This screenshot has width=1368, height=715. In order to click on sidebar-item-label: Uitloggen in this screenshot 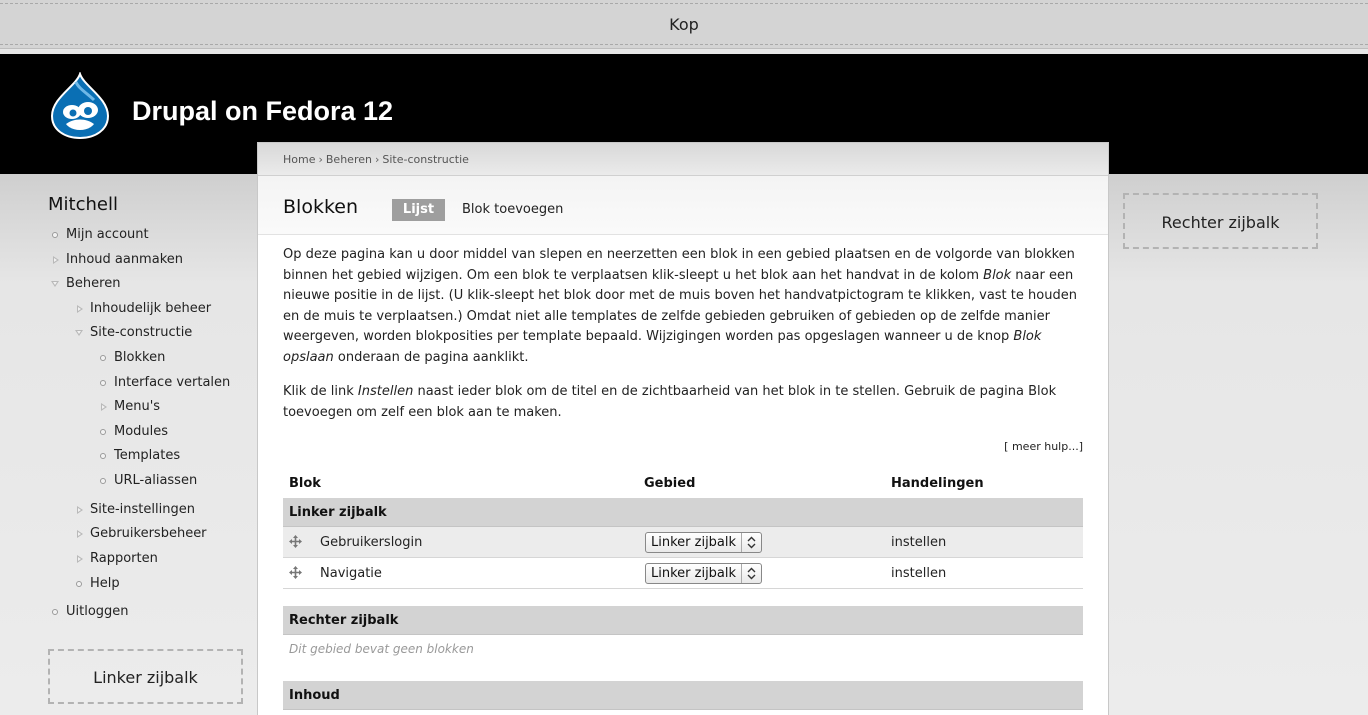, I will do `click(97, 611)`.